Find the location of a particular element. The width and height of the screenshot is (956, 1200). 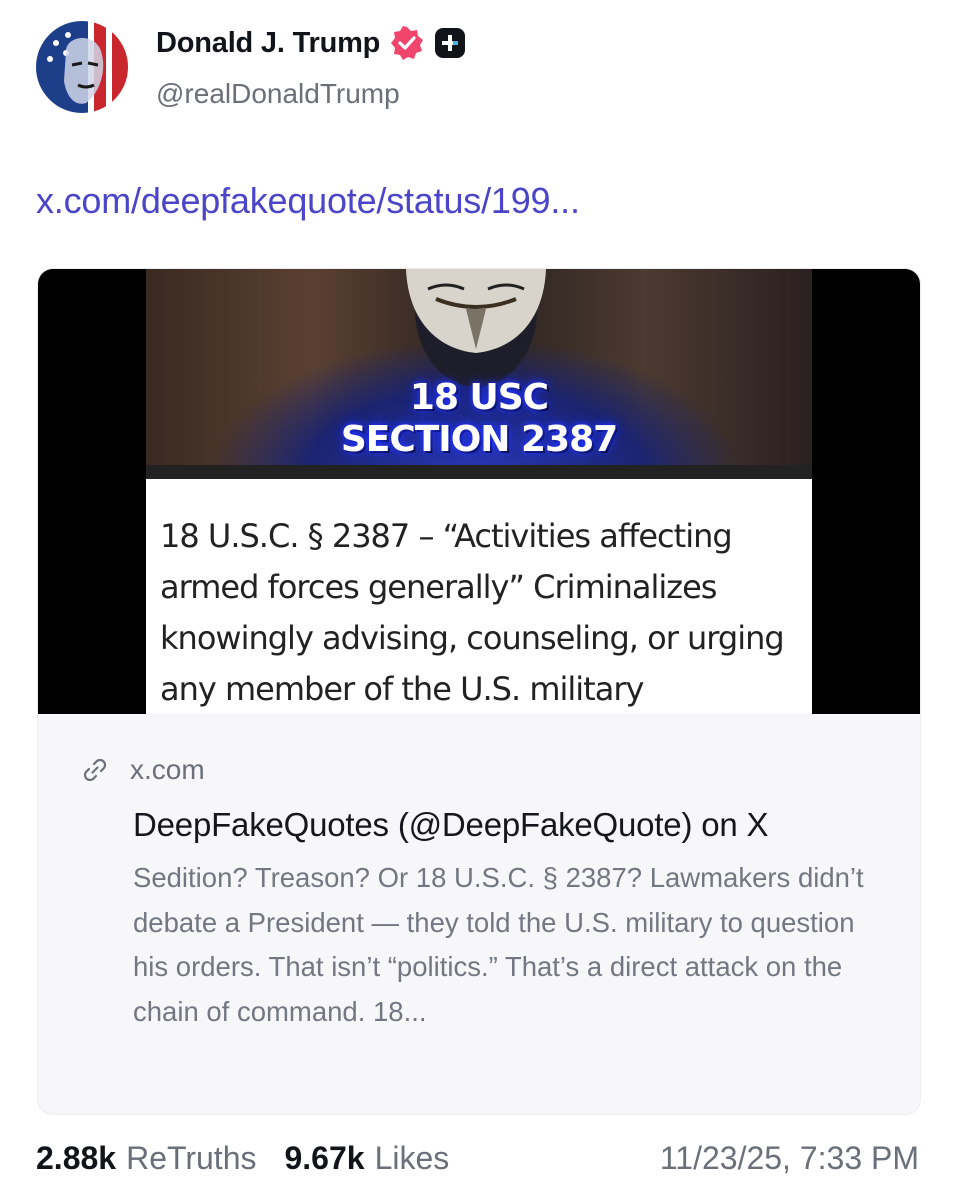

author-avatar is located at coordinates (82, 67).